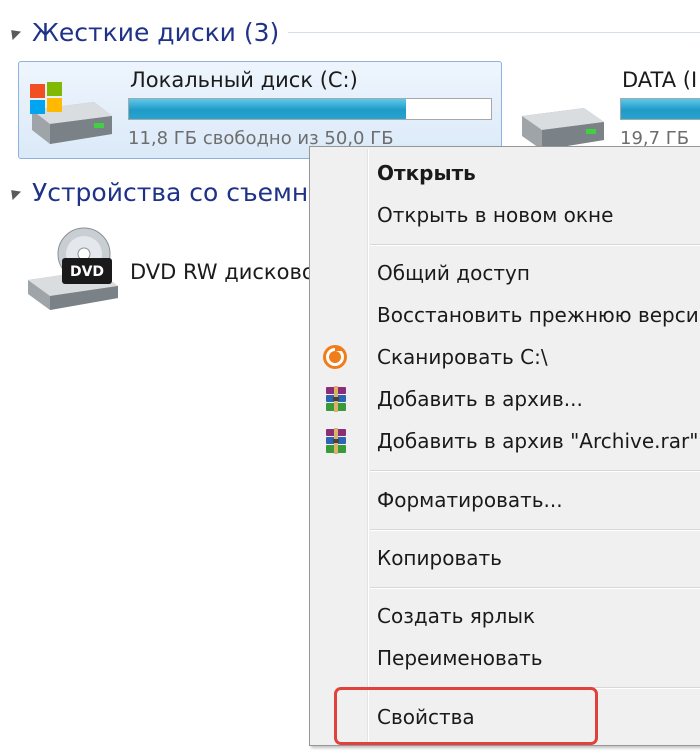 This screenshot has height=756, width=700. What do you see at coordinates (244, 80) in the screenshot?
I see `drive-c-name: Локальный диск (C:)` at bounding box center [244, 80].